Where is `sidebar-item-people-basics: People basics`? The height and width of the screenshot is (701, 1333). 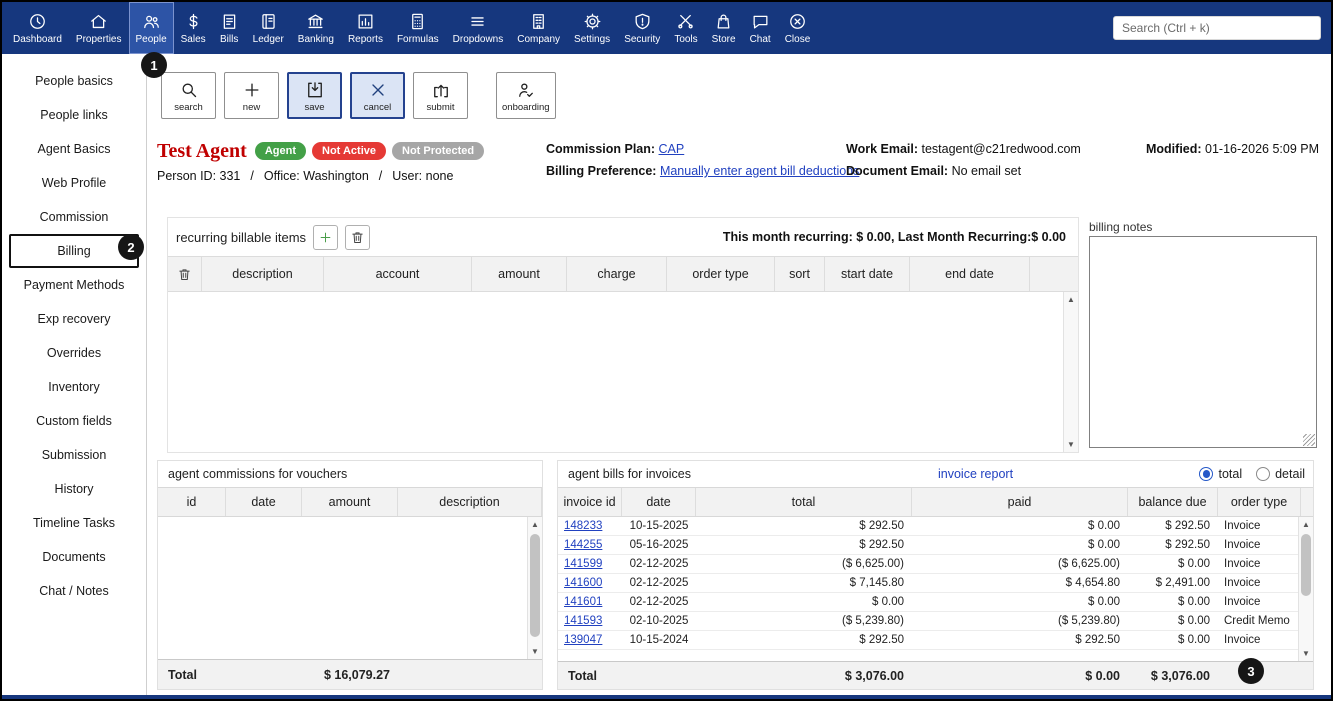 sidebar-item-people-basics: People basics is located at coordinates (74, 81).